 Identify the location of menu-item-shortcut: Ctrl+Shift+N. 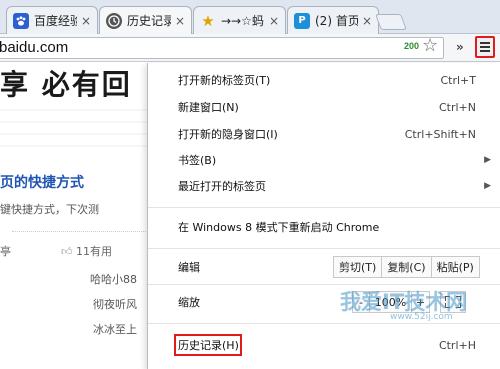
(440, 134).